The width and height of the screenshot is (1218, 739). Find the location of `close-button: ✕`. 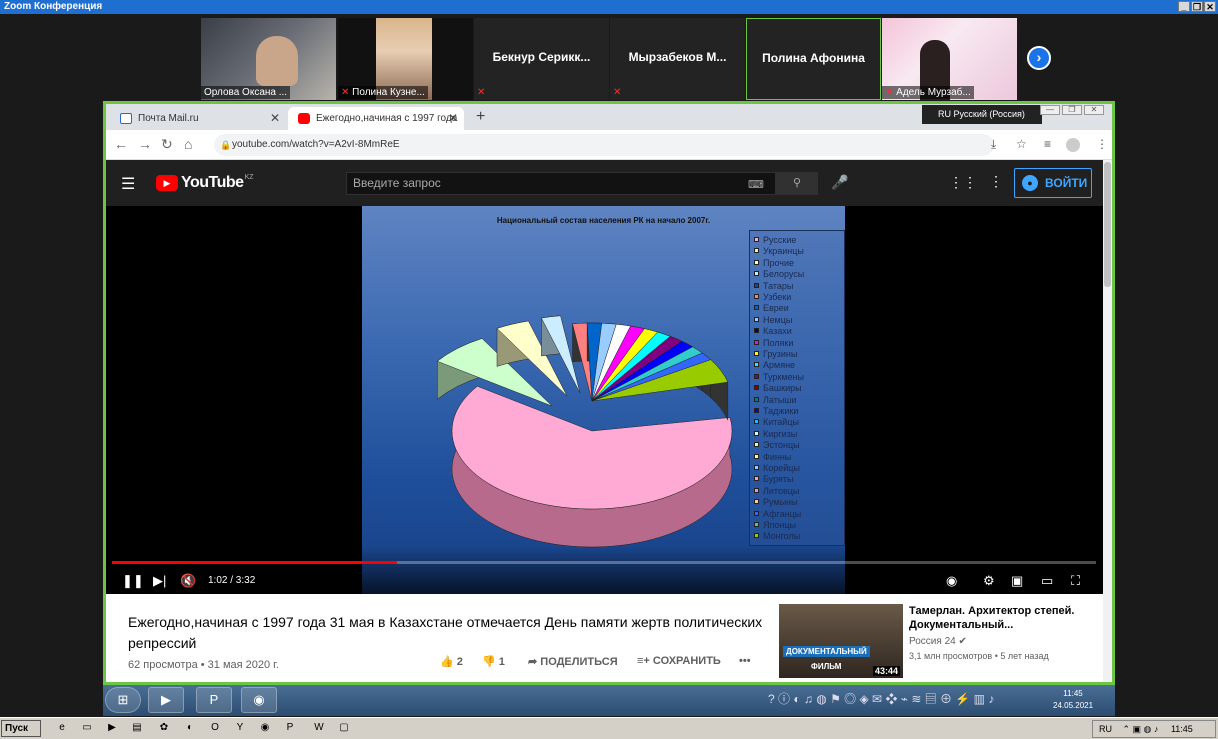

close-button: ✕ is located at coordinates (1210, 6).